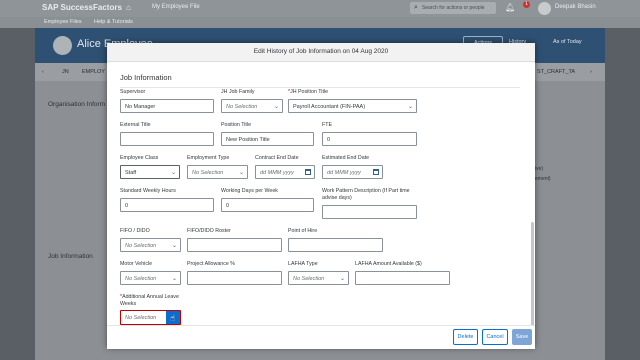  What do you see at coordinates (176, 7) in the screenshot?
I see `nav-menu-label: My Employee File` at bounding box center [176, 7].